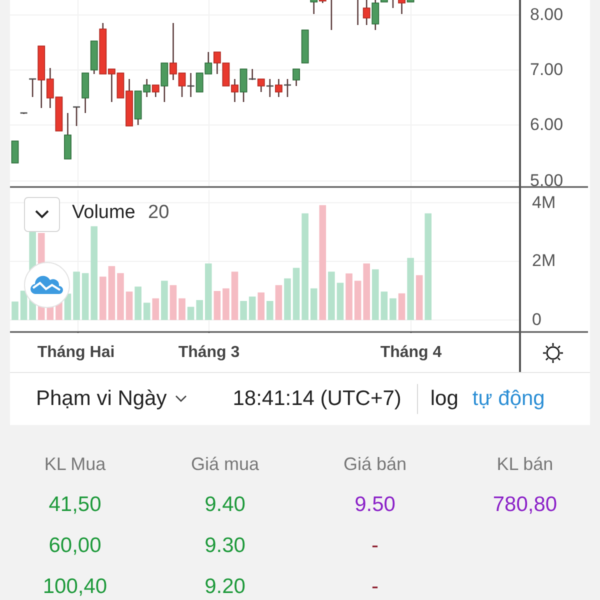  Describe the element at coordinates (547, 14) in the screenshot. I see `price-axis-label: 8.00` at that location.